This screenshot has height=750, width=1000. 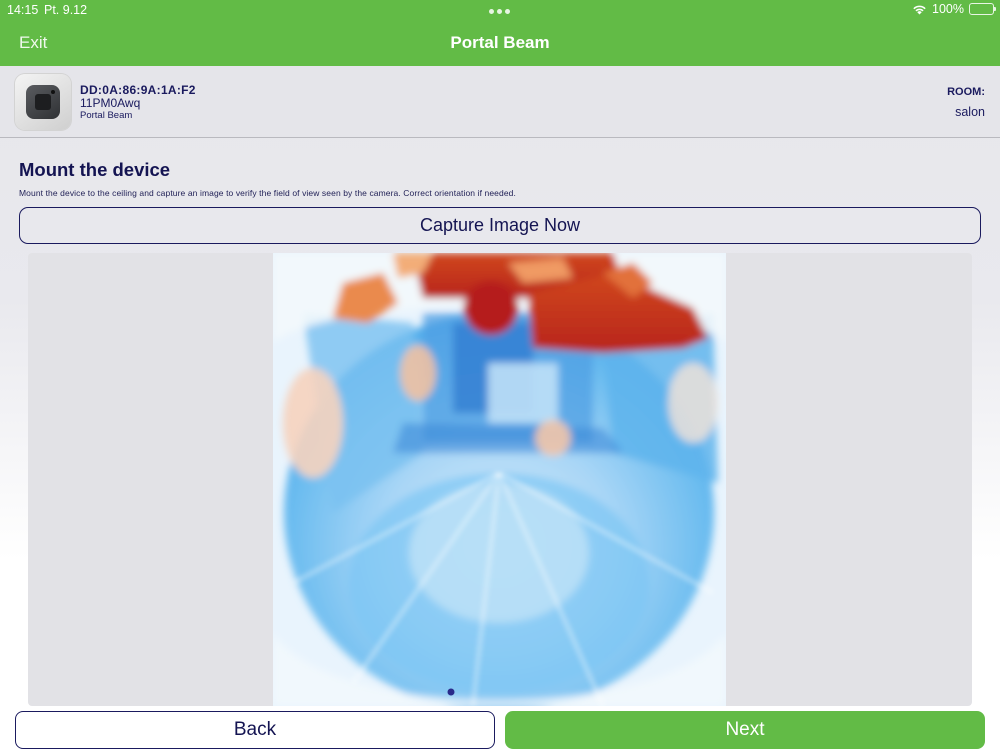 I want to click on portal-beam-device-icon, so click(x=43, y=102).